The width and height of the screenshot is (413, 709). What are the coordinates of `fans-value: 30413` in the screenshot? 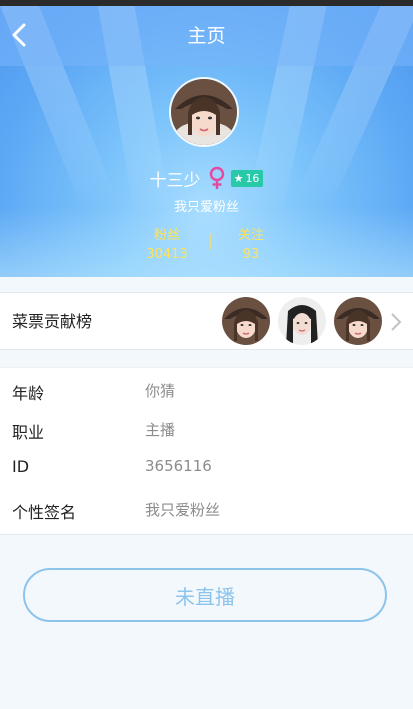 It's located at (167, 254).